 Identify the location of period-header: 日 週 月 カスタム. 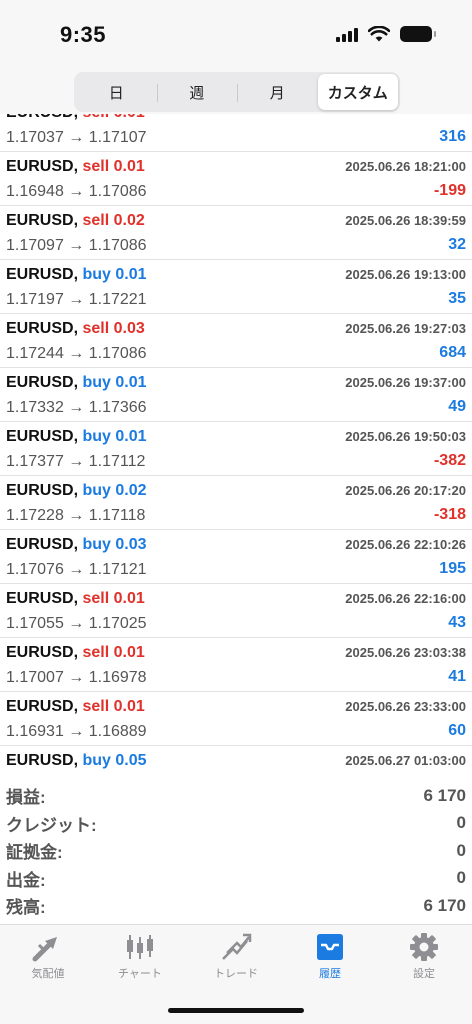
(236, 91).